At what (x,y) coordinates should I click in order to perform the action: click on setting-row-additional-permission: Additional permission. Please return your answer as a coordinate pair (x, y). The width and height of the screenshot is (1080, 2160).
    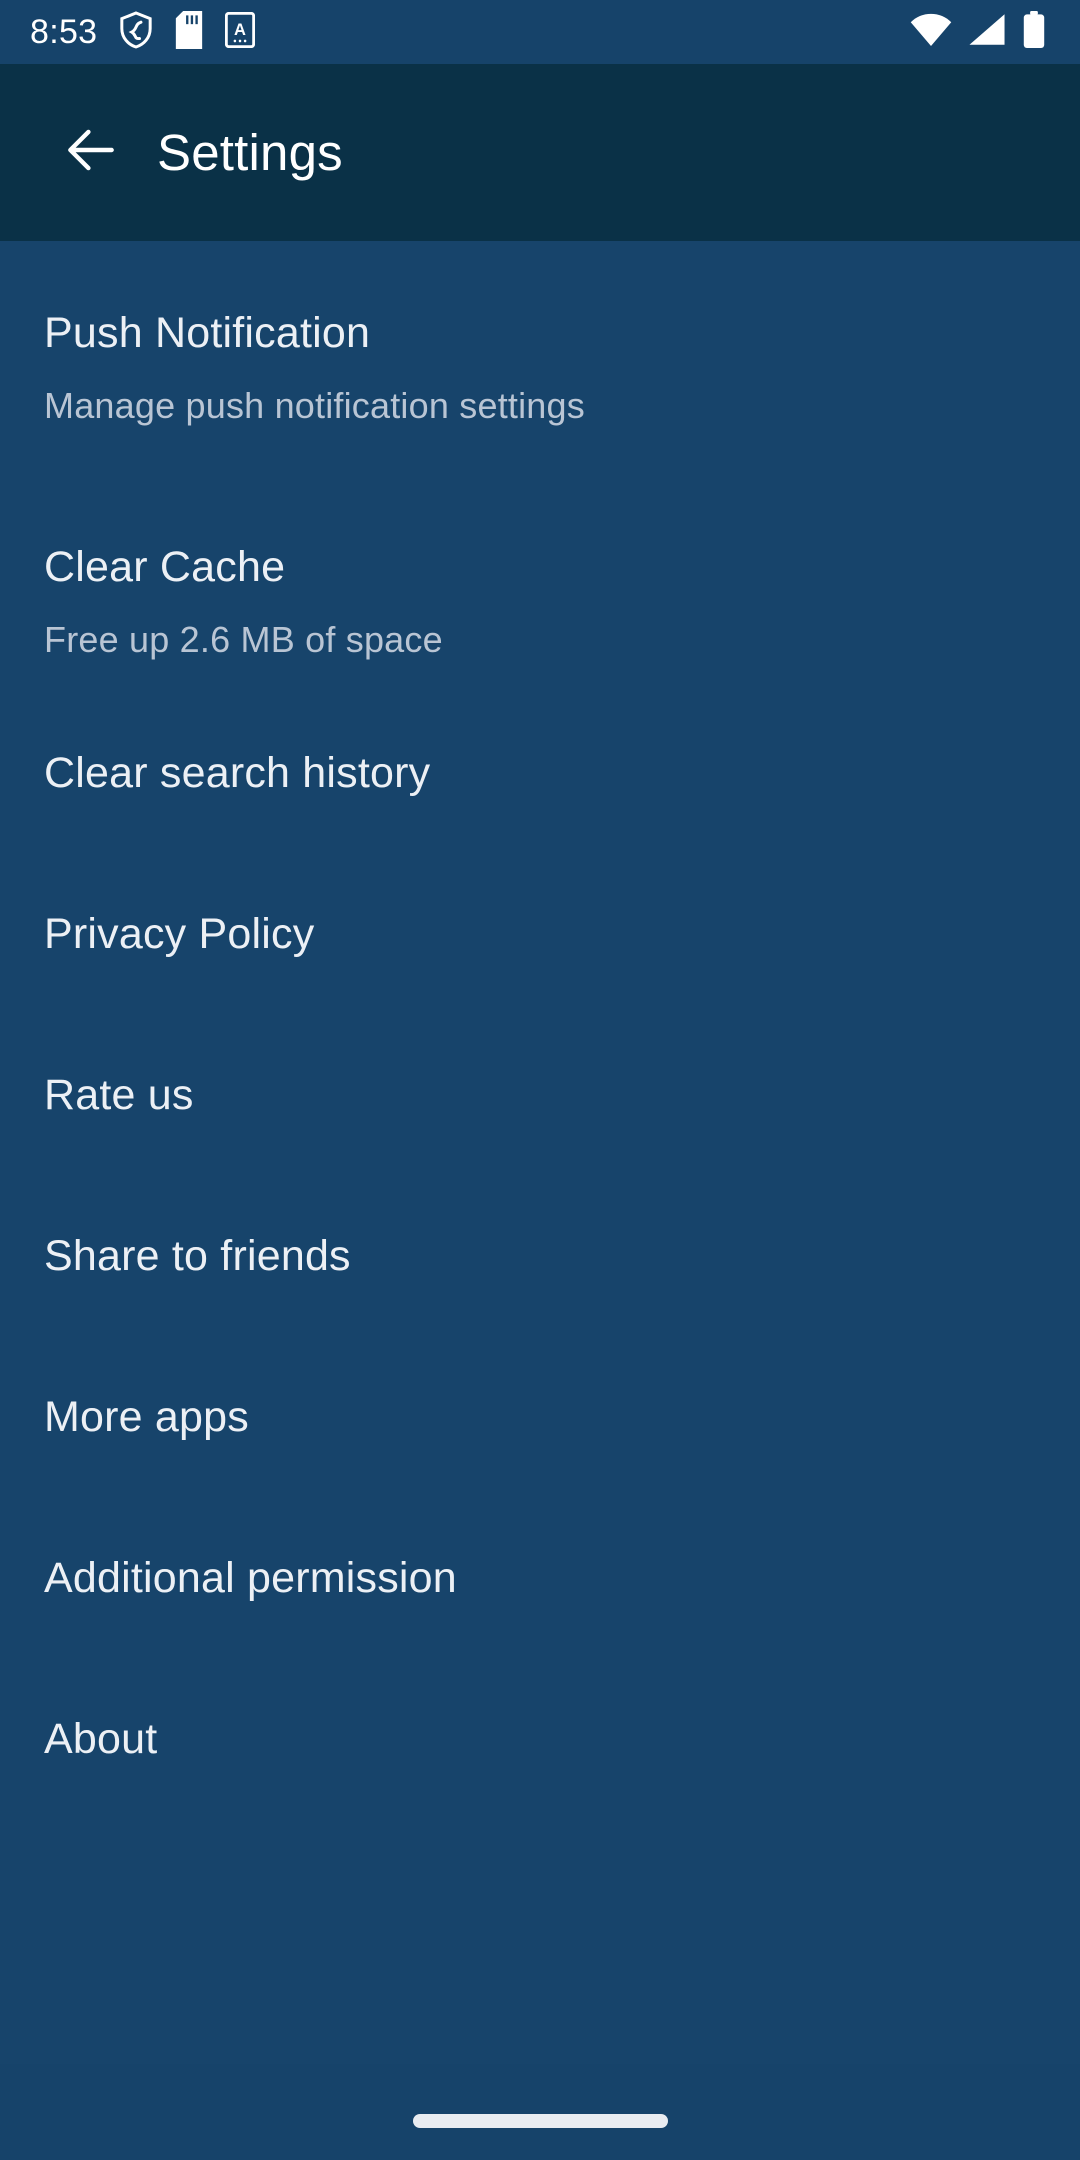
    Looking at the image, I should click on (540, 1594).